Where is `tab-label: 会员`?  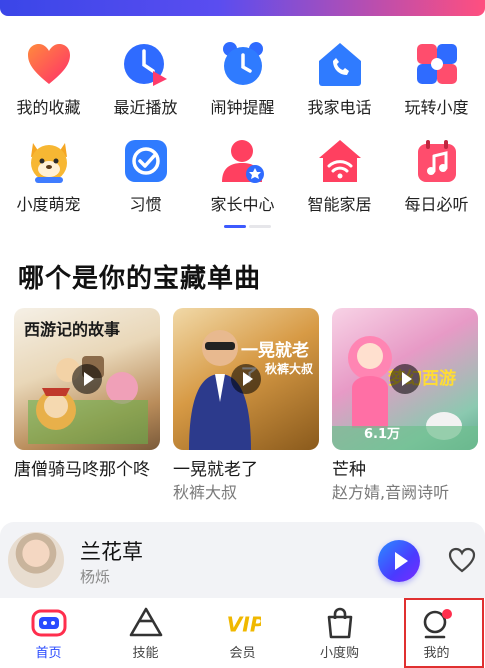 tab-label: 会员 is located at coordinates (242, 653).